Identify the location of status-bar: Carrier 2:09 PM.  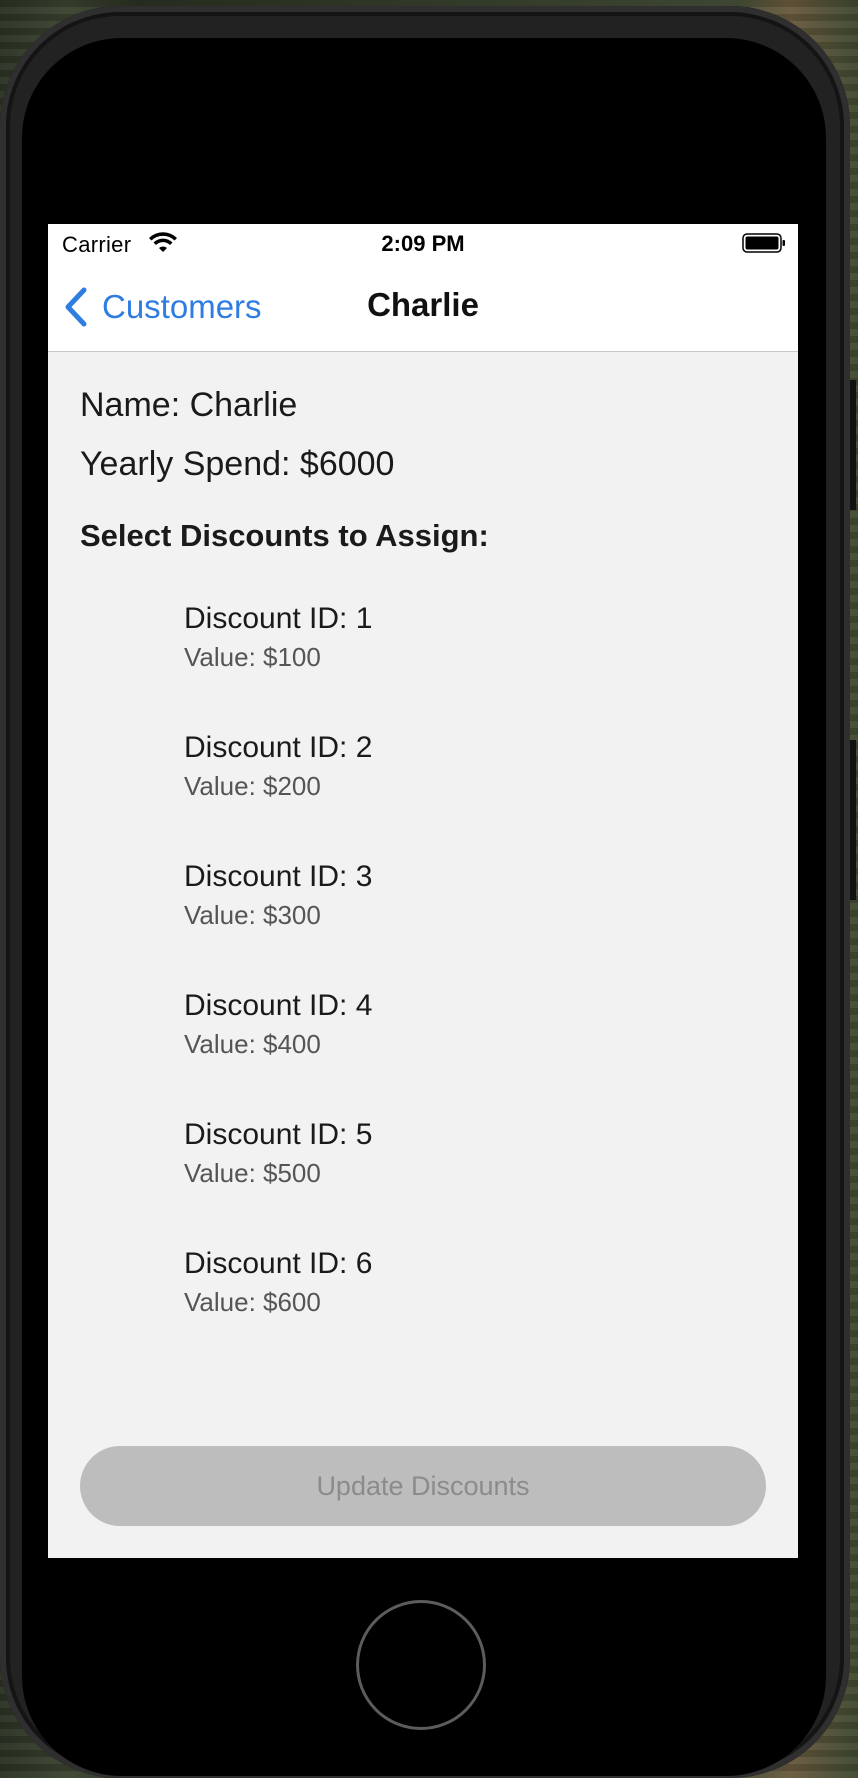
(423, 244).